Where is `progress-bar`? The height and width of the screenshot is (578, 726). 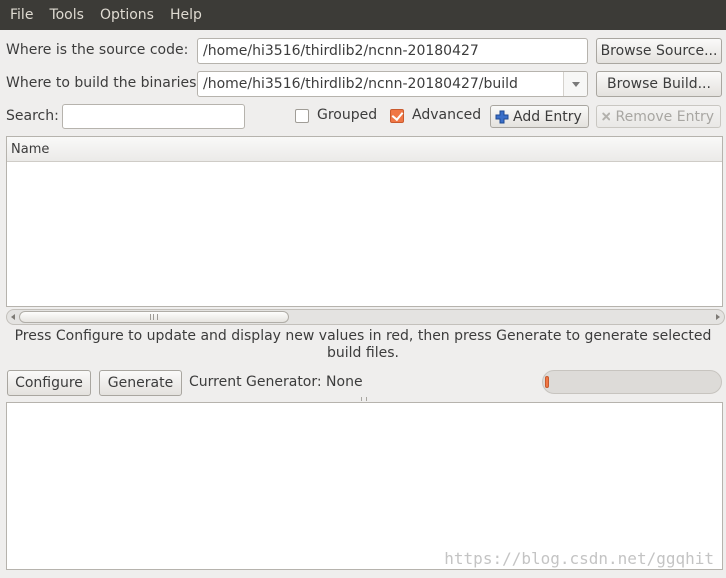
progress-bar is located at coordinates (632, 382).